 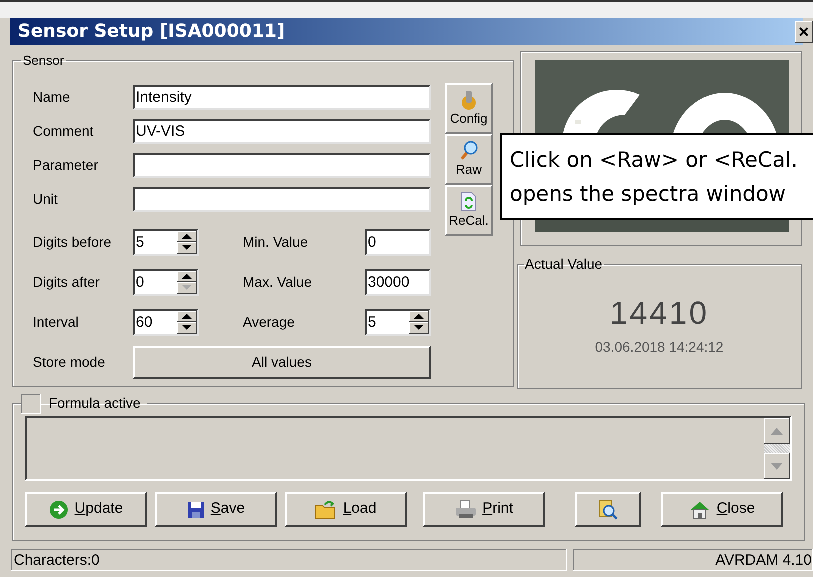 I want to click on actual-value: 14410, so click(x=659, y=313).